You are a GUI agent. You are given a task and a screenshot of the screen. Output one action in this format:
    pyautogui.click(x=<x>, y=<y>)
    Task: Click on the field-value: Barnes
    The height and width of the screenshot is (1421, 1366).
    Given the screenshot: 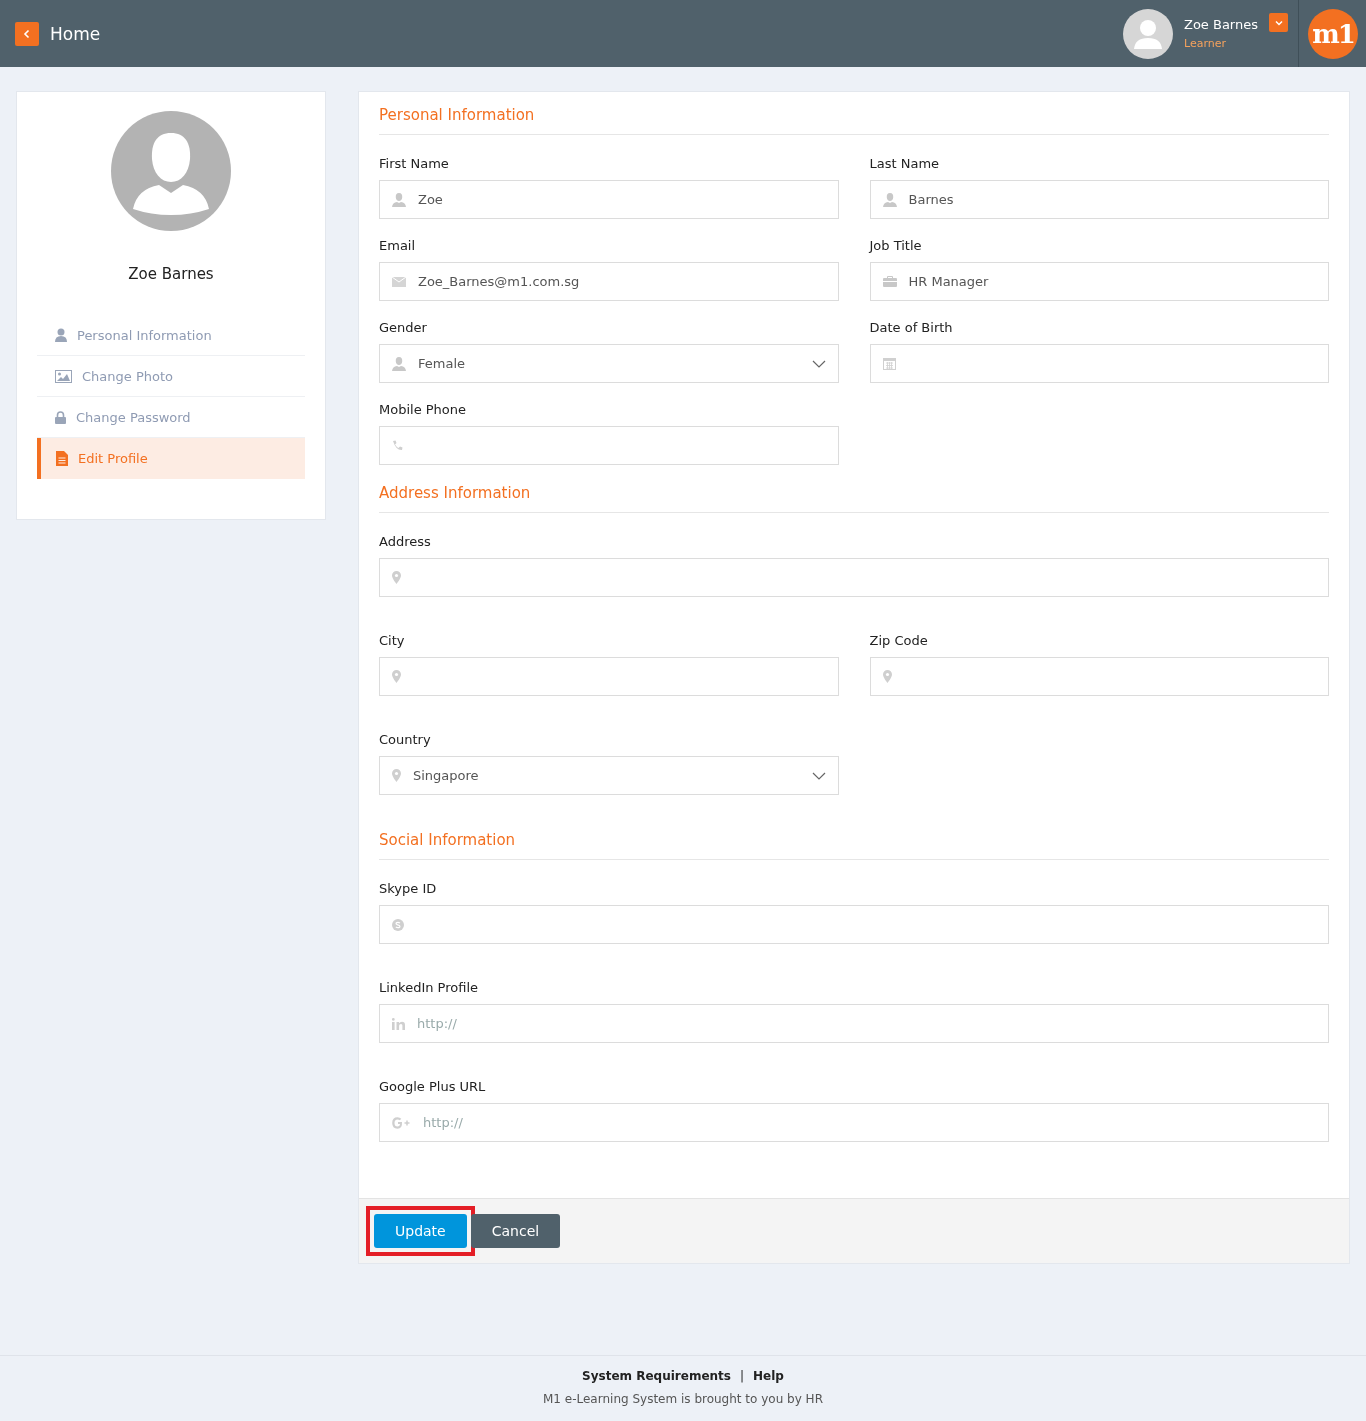 What is the action you would take?
    pyautogui.click(x=931, y=199)
    